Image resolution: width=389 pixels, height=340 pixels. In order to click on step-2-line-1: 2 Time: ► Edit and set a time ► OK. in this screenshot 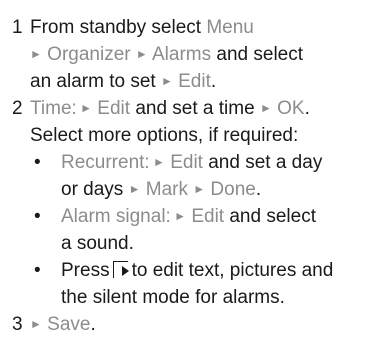, I will do `click(194, 108)`.